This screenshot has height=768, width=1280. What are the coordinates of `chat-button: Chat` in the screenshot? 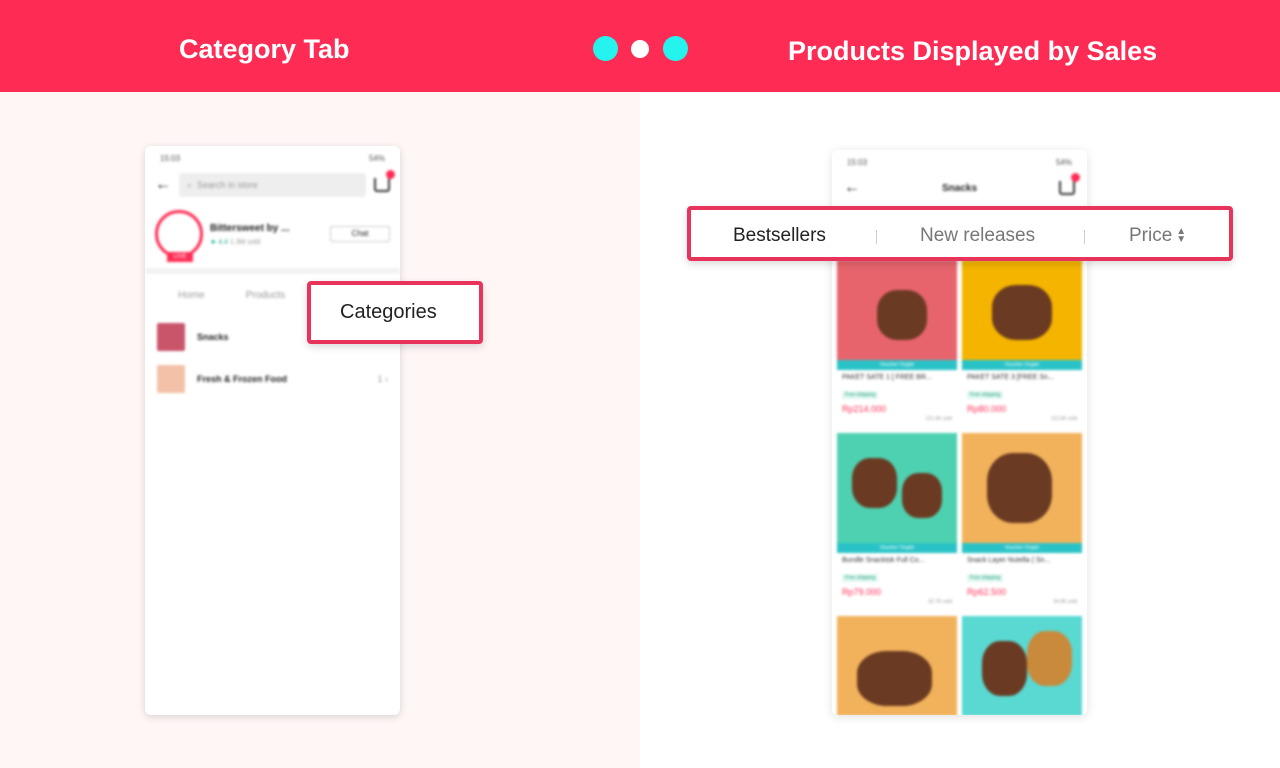 It's located at (360, 234).